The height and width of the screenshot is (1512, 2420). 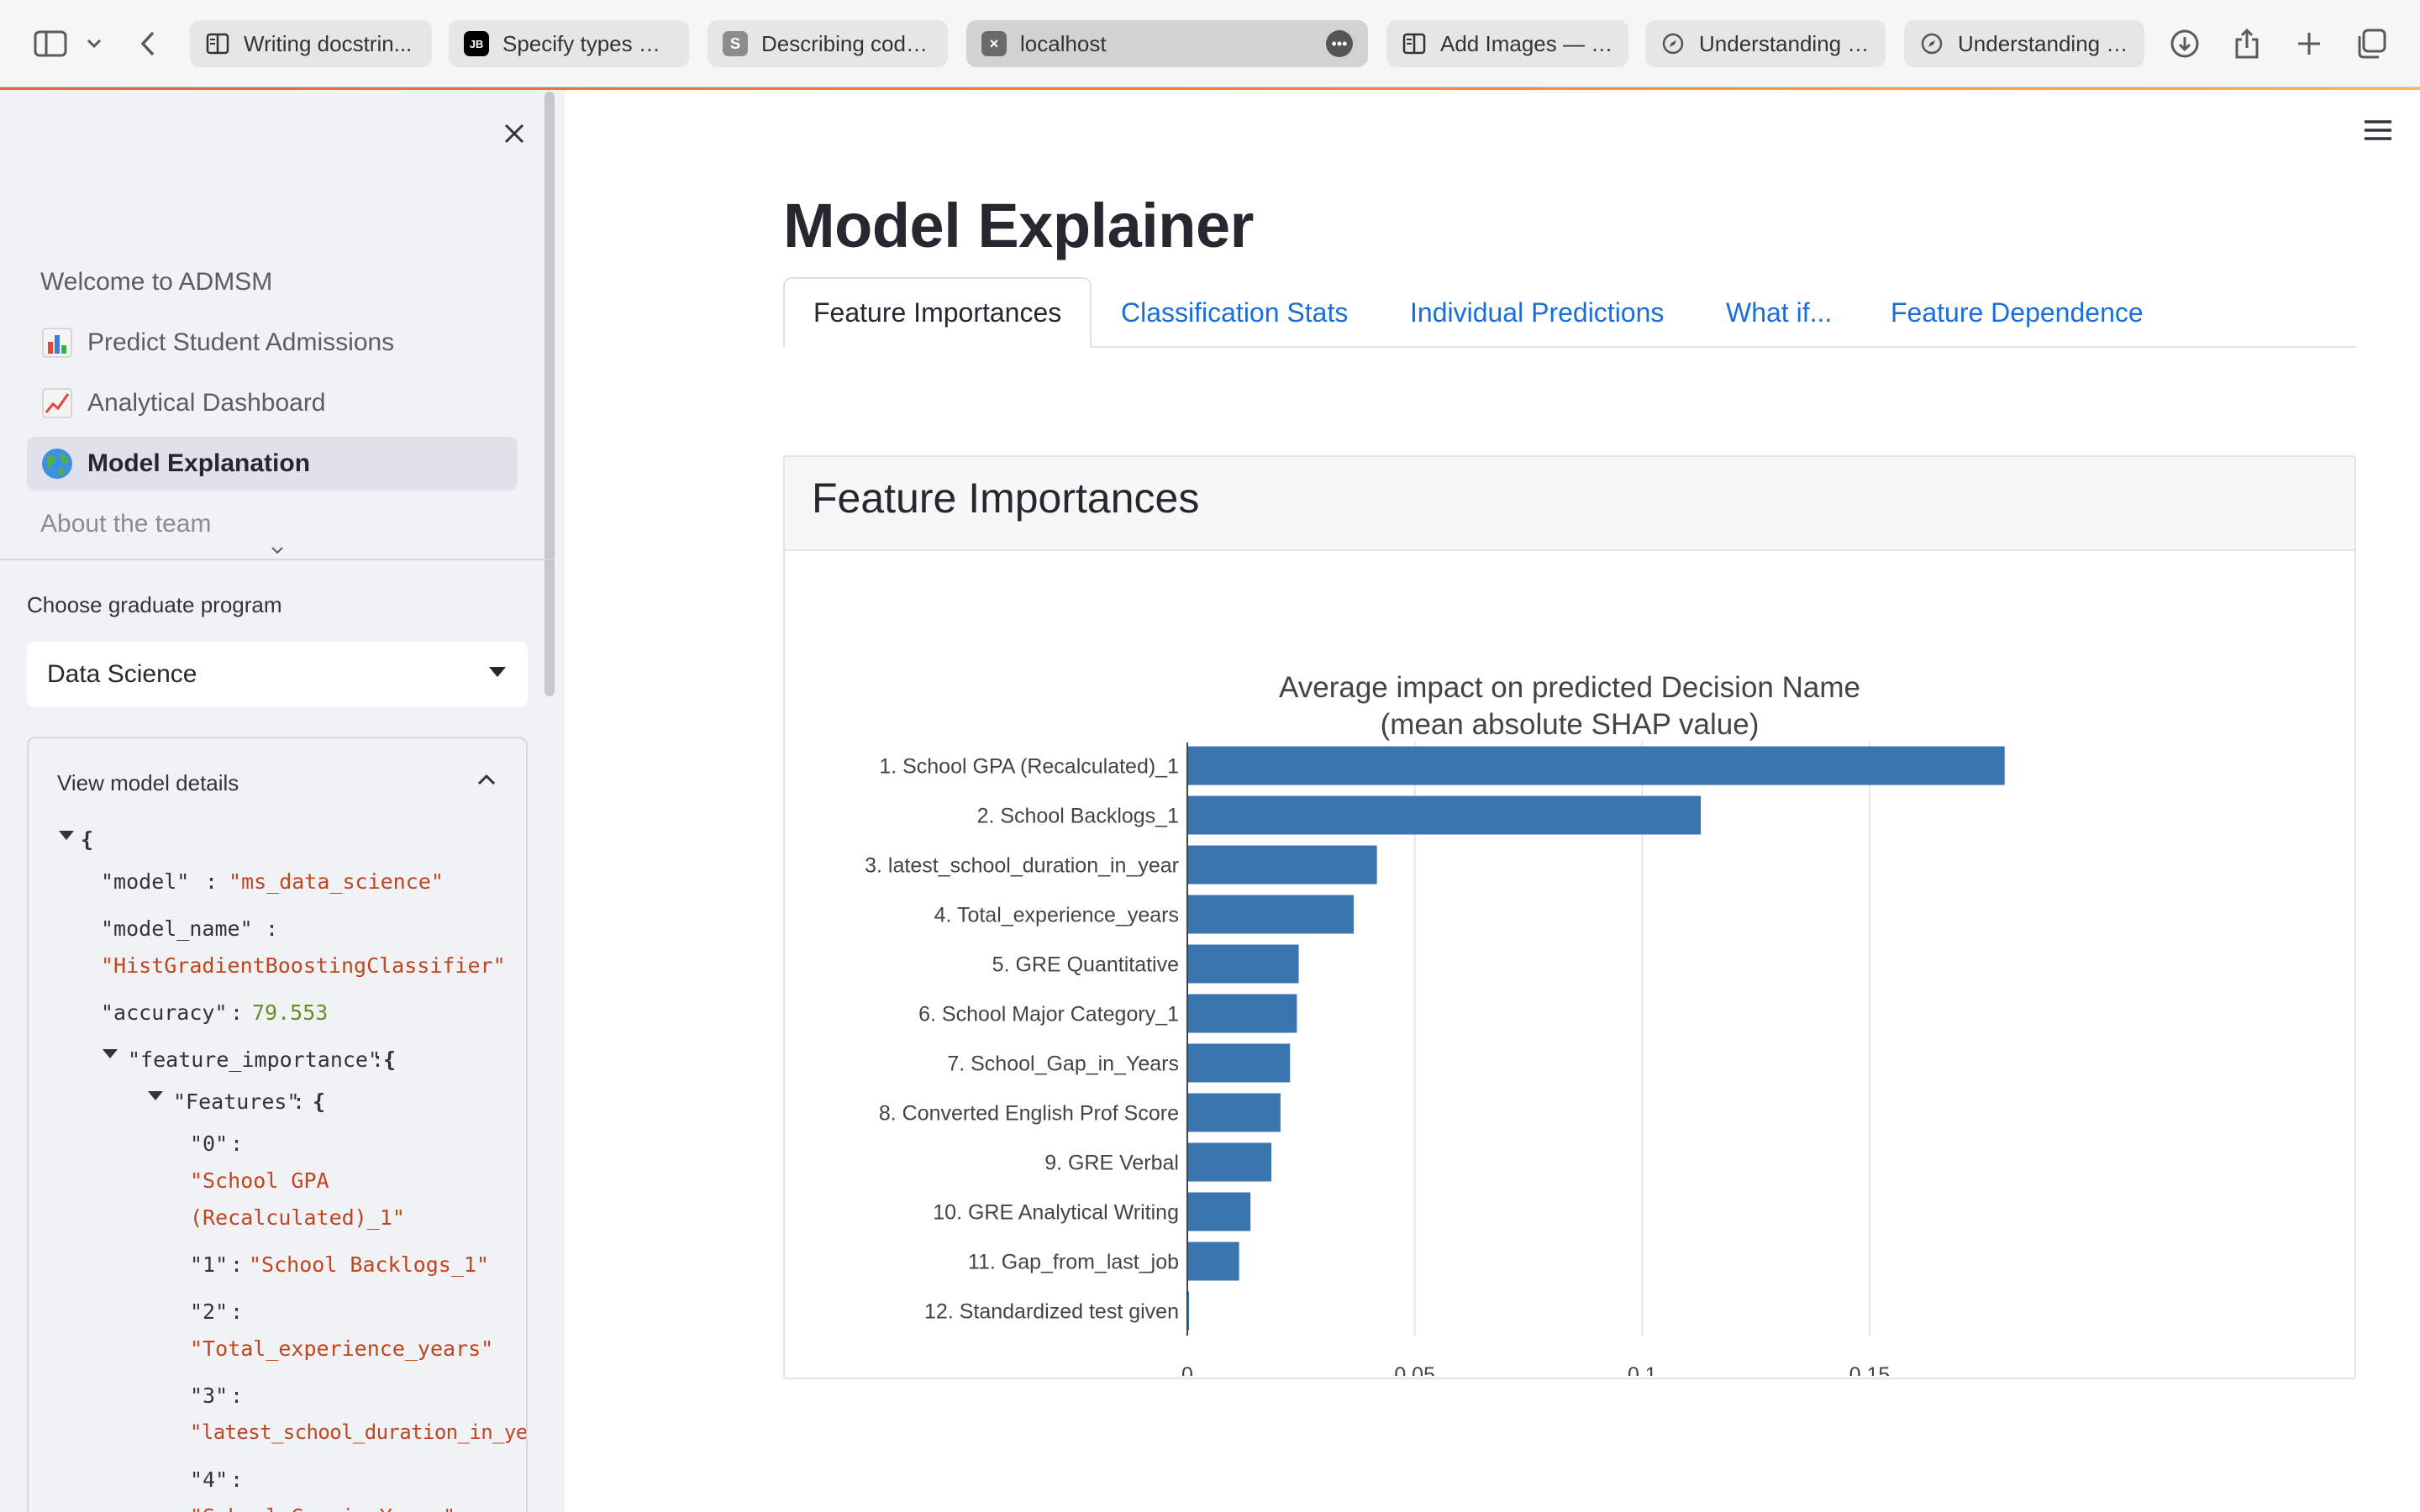 What do you see at coordinates (2017, 312) in the screenshot?
I see `tab-feature-dependence: Feature Dependence` at bounding box center [2017, 312].